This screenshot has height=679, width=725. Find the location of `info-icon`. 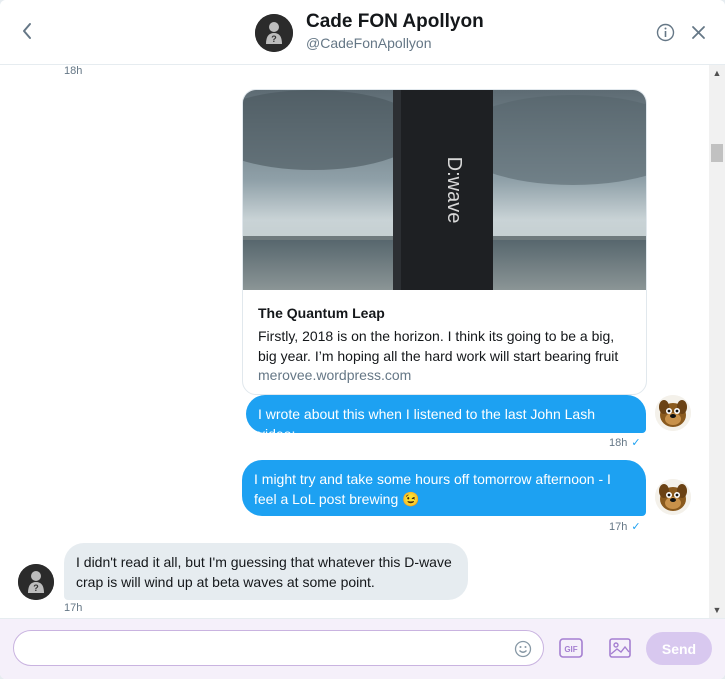

info-icon is located at coordinates (665, 32).